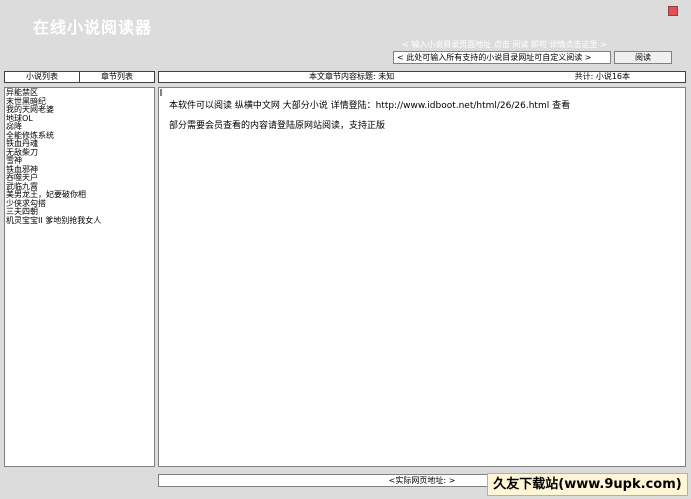 This screenshot has height=499, width=691. What do you see at coordinates (504, 44) in the screenshot?
I see `url-hint-link: < 输入小说目录页面地址 点击 阅读 即可 详情点击这里 >` at bounding box center [504, 44].